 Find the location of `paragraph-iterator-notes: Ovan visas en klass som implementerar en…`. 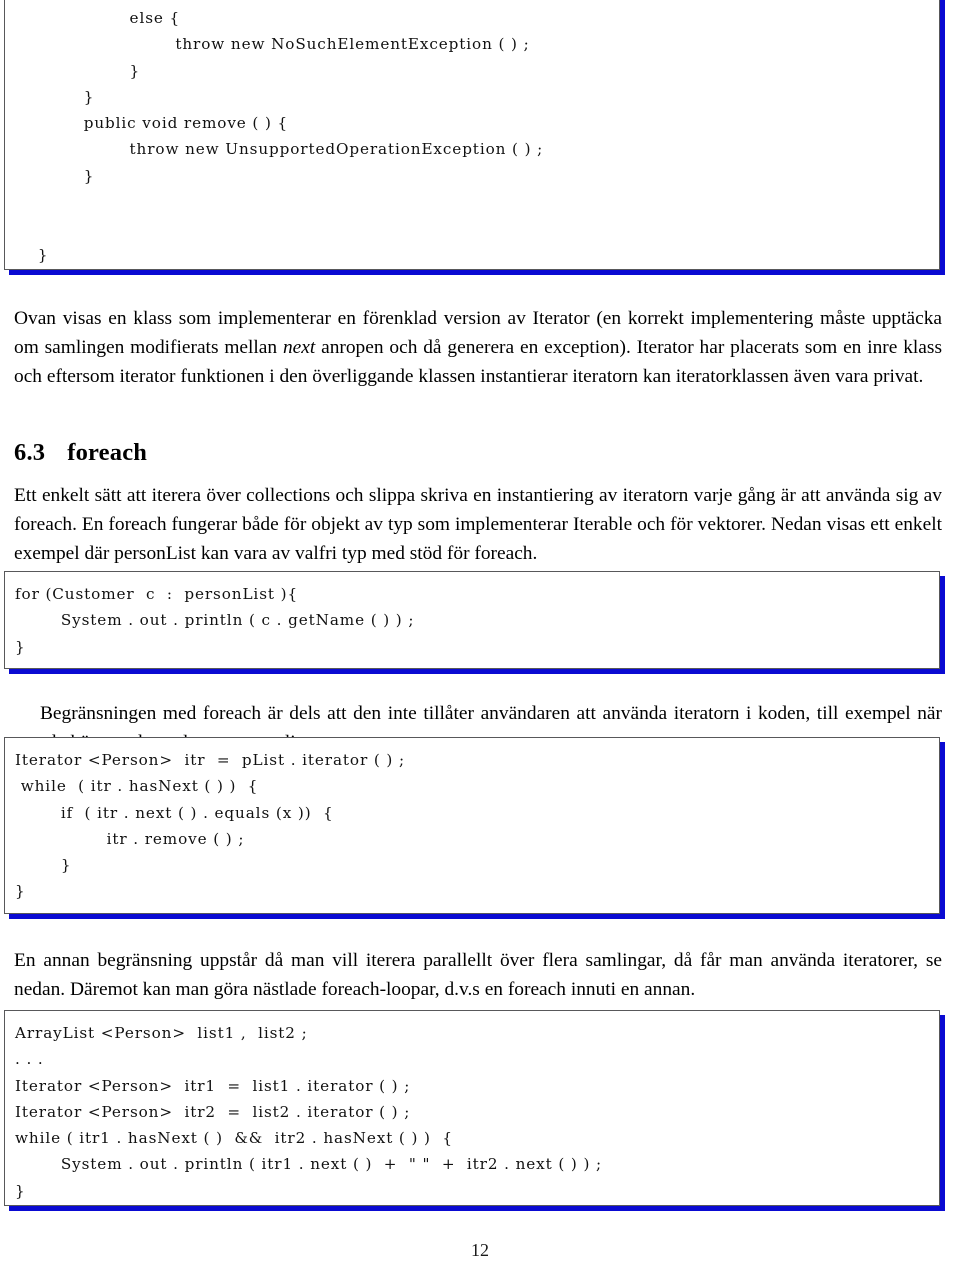

paragraph-iterator-notes: Ovan visas en klass som implementerar en… is located at coordinates (478, 348).